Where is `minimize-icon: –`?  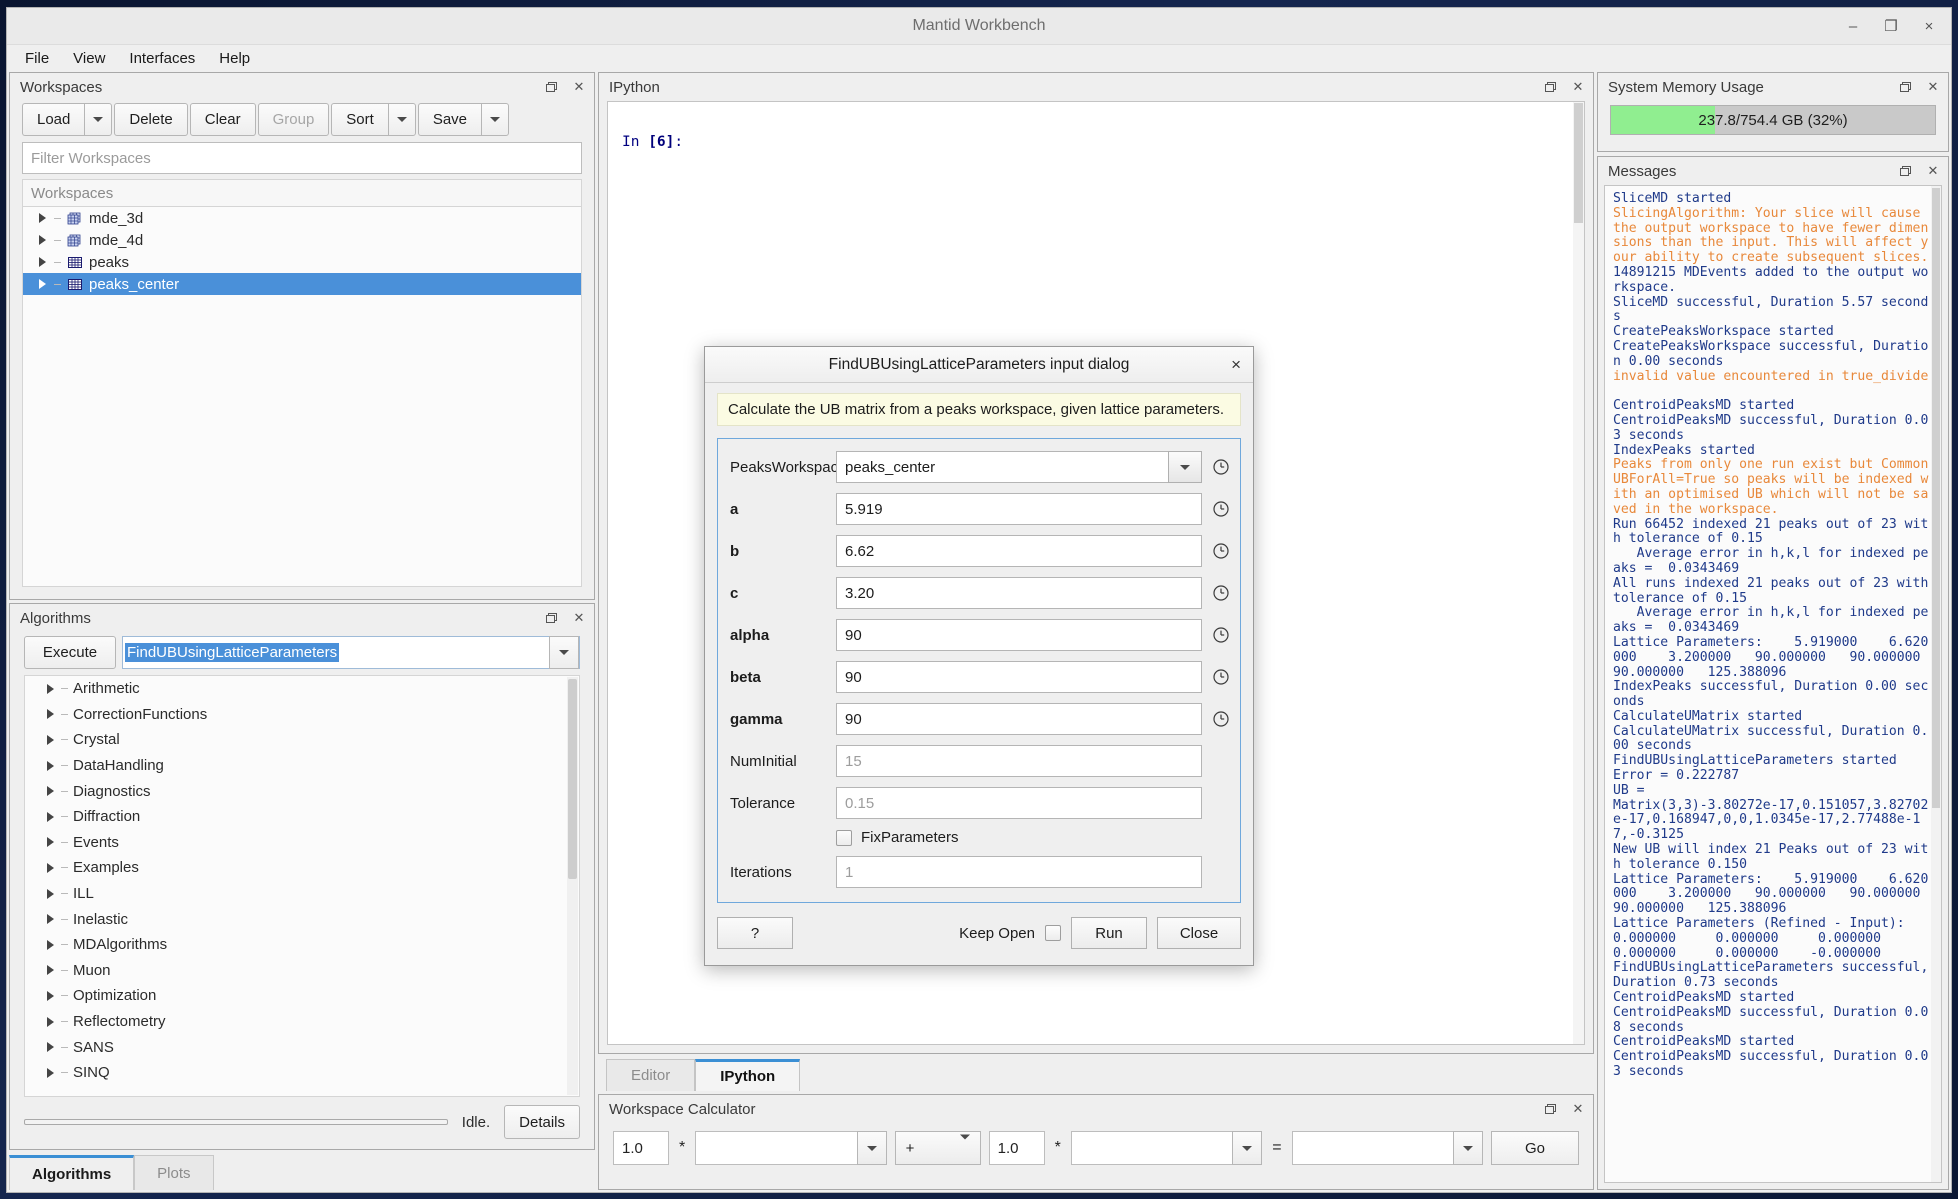
minimize-icon: – is located at coordinates (1853, 26).